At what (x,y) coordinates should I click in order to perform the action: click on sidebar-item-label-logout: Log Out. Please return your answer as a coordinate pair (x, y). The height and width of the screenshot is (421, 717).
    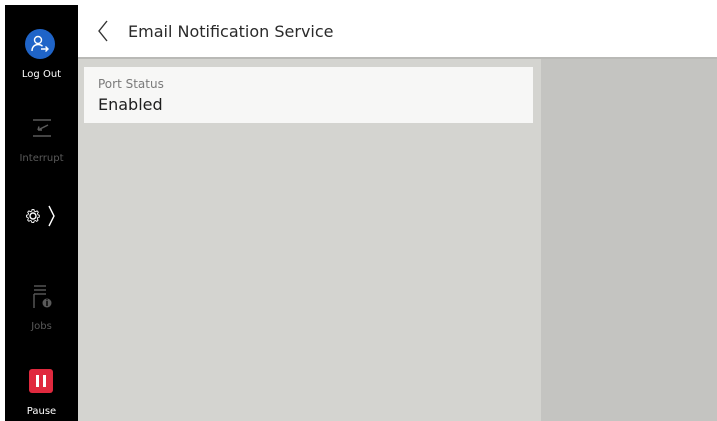
    Looking at the image, I should click on (41, 74).